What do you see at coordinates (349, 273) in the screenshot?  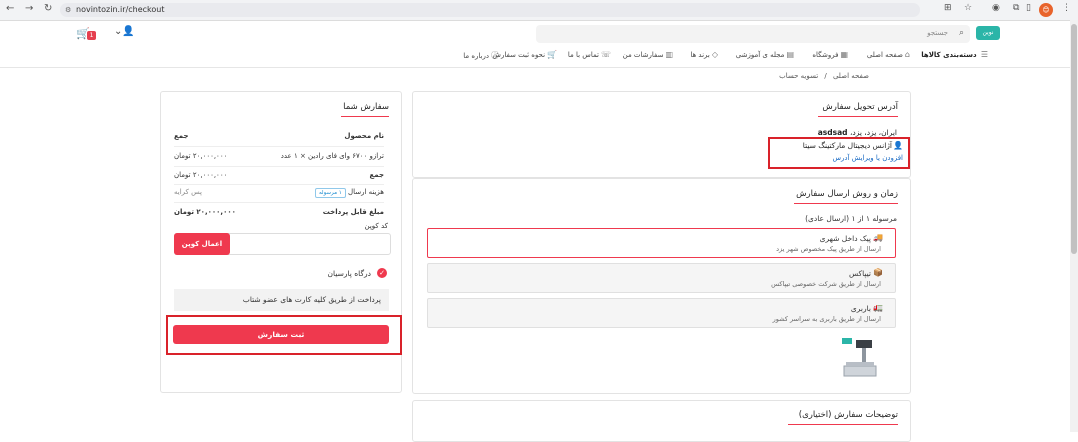 I see `gateway-name: درگاه پارسیان` at bounding box center [349, 273].